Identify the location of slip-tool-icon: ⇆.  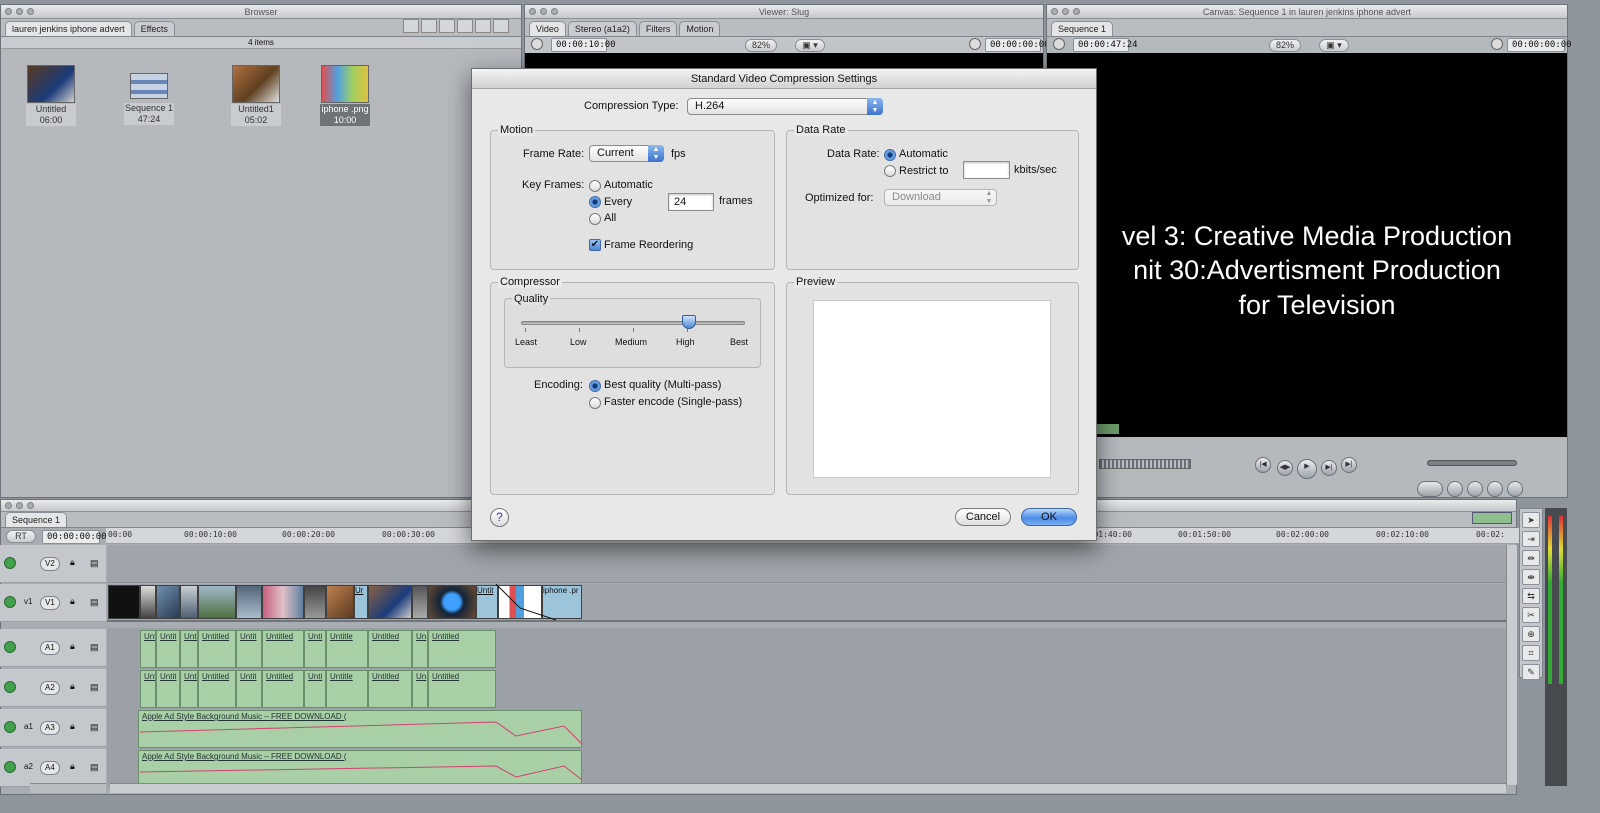
(1531, 596).